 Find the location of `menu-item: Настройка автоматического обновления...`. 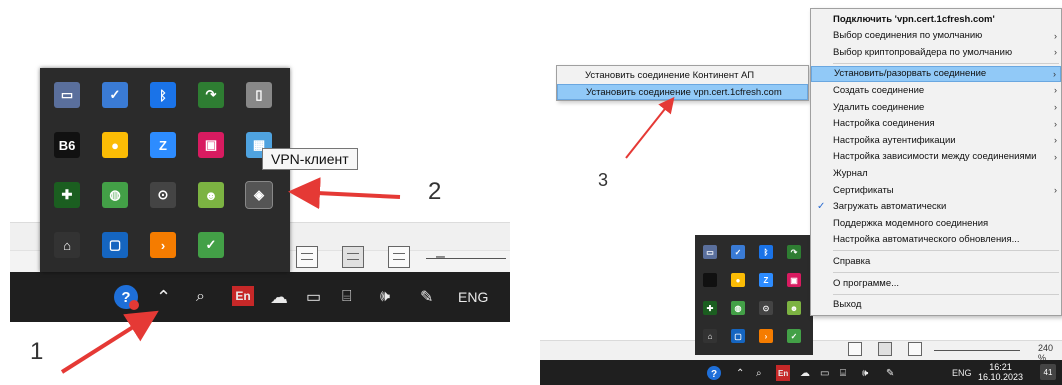

menu-item: Настройка автоматического обновления... is located at coordinates (936, 240).